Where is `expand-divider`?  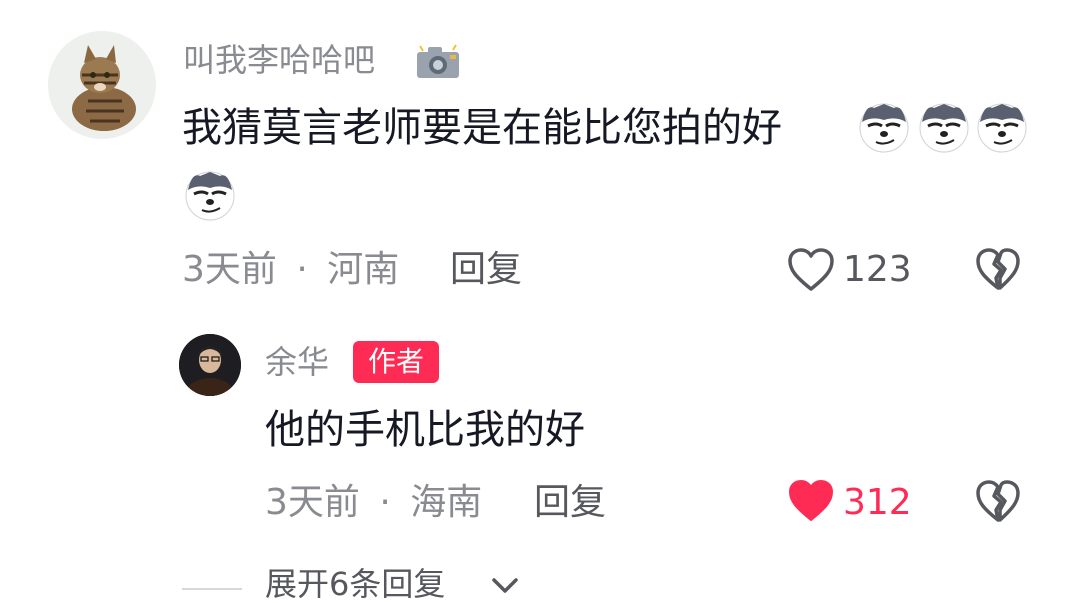
expand-divider is located at coordinates (212, 589).